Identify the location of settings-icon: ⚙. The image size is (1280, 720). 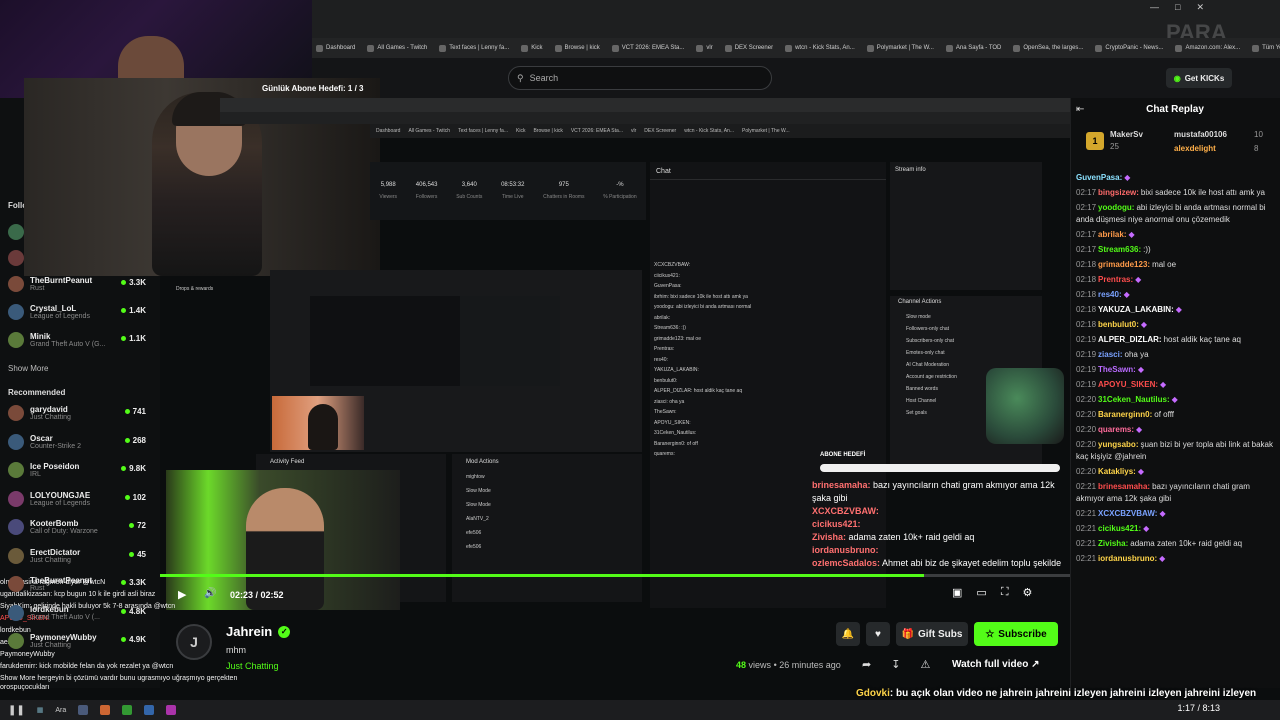
(1028, 592).